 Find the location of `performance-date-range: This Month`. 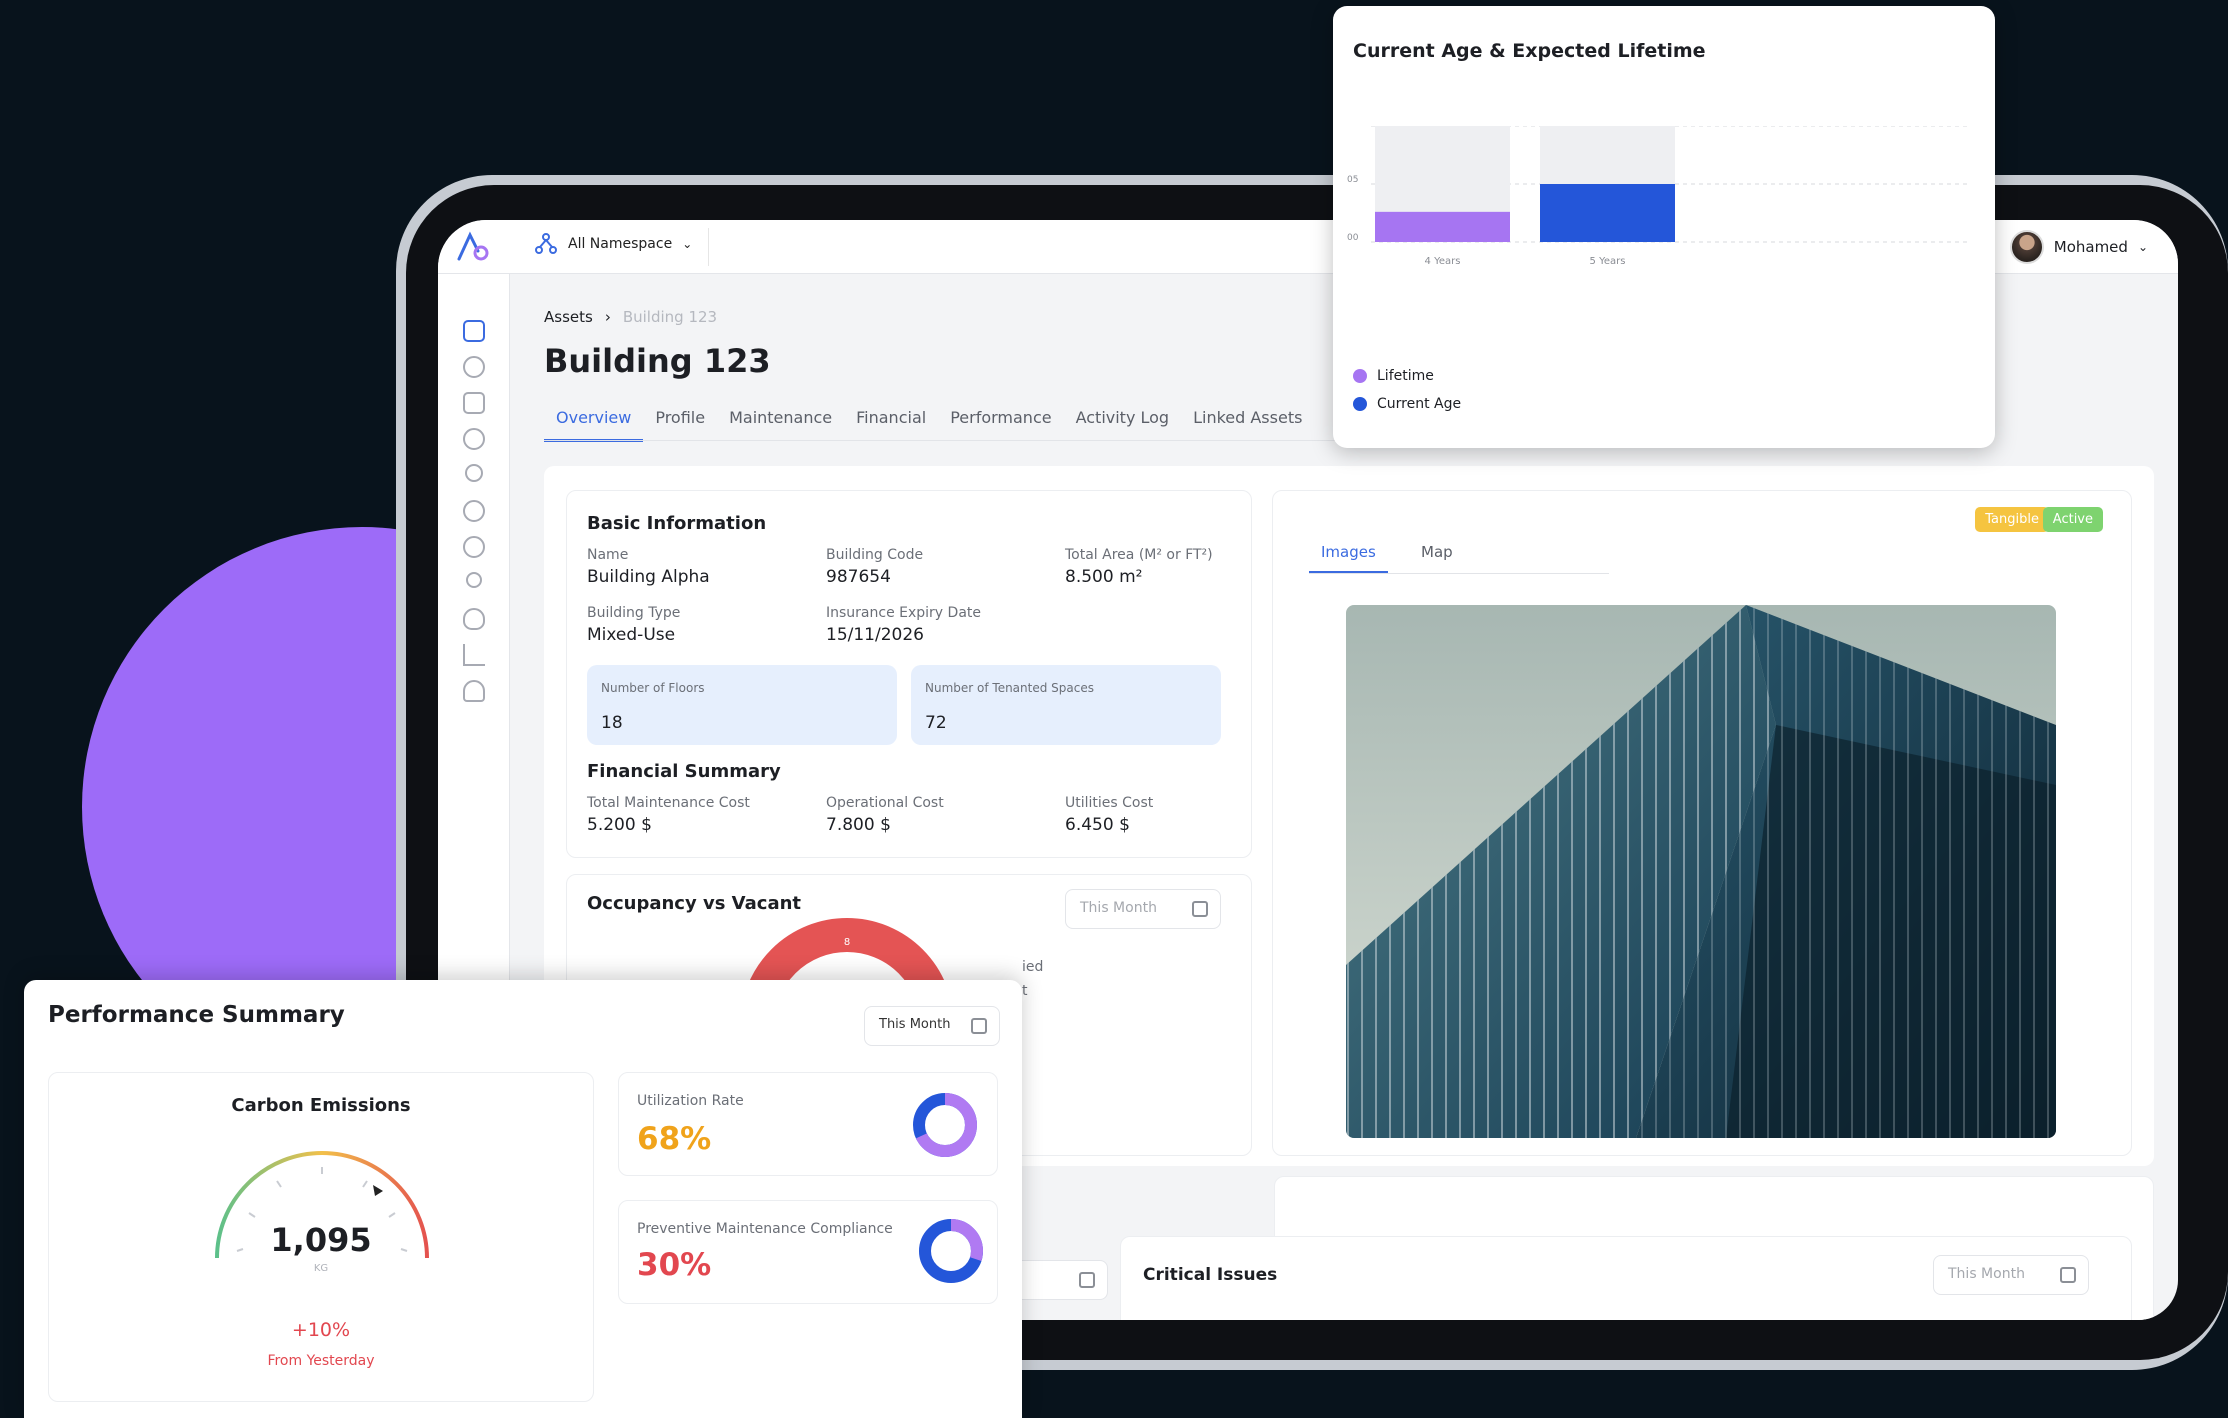

performance-date-range: This Month is located at coordinates (932, 1026).